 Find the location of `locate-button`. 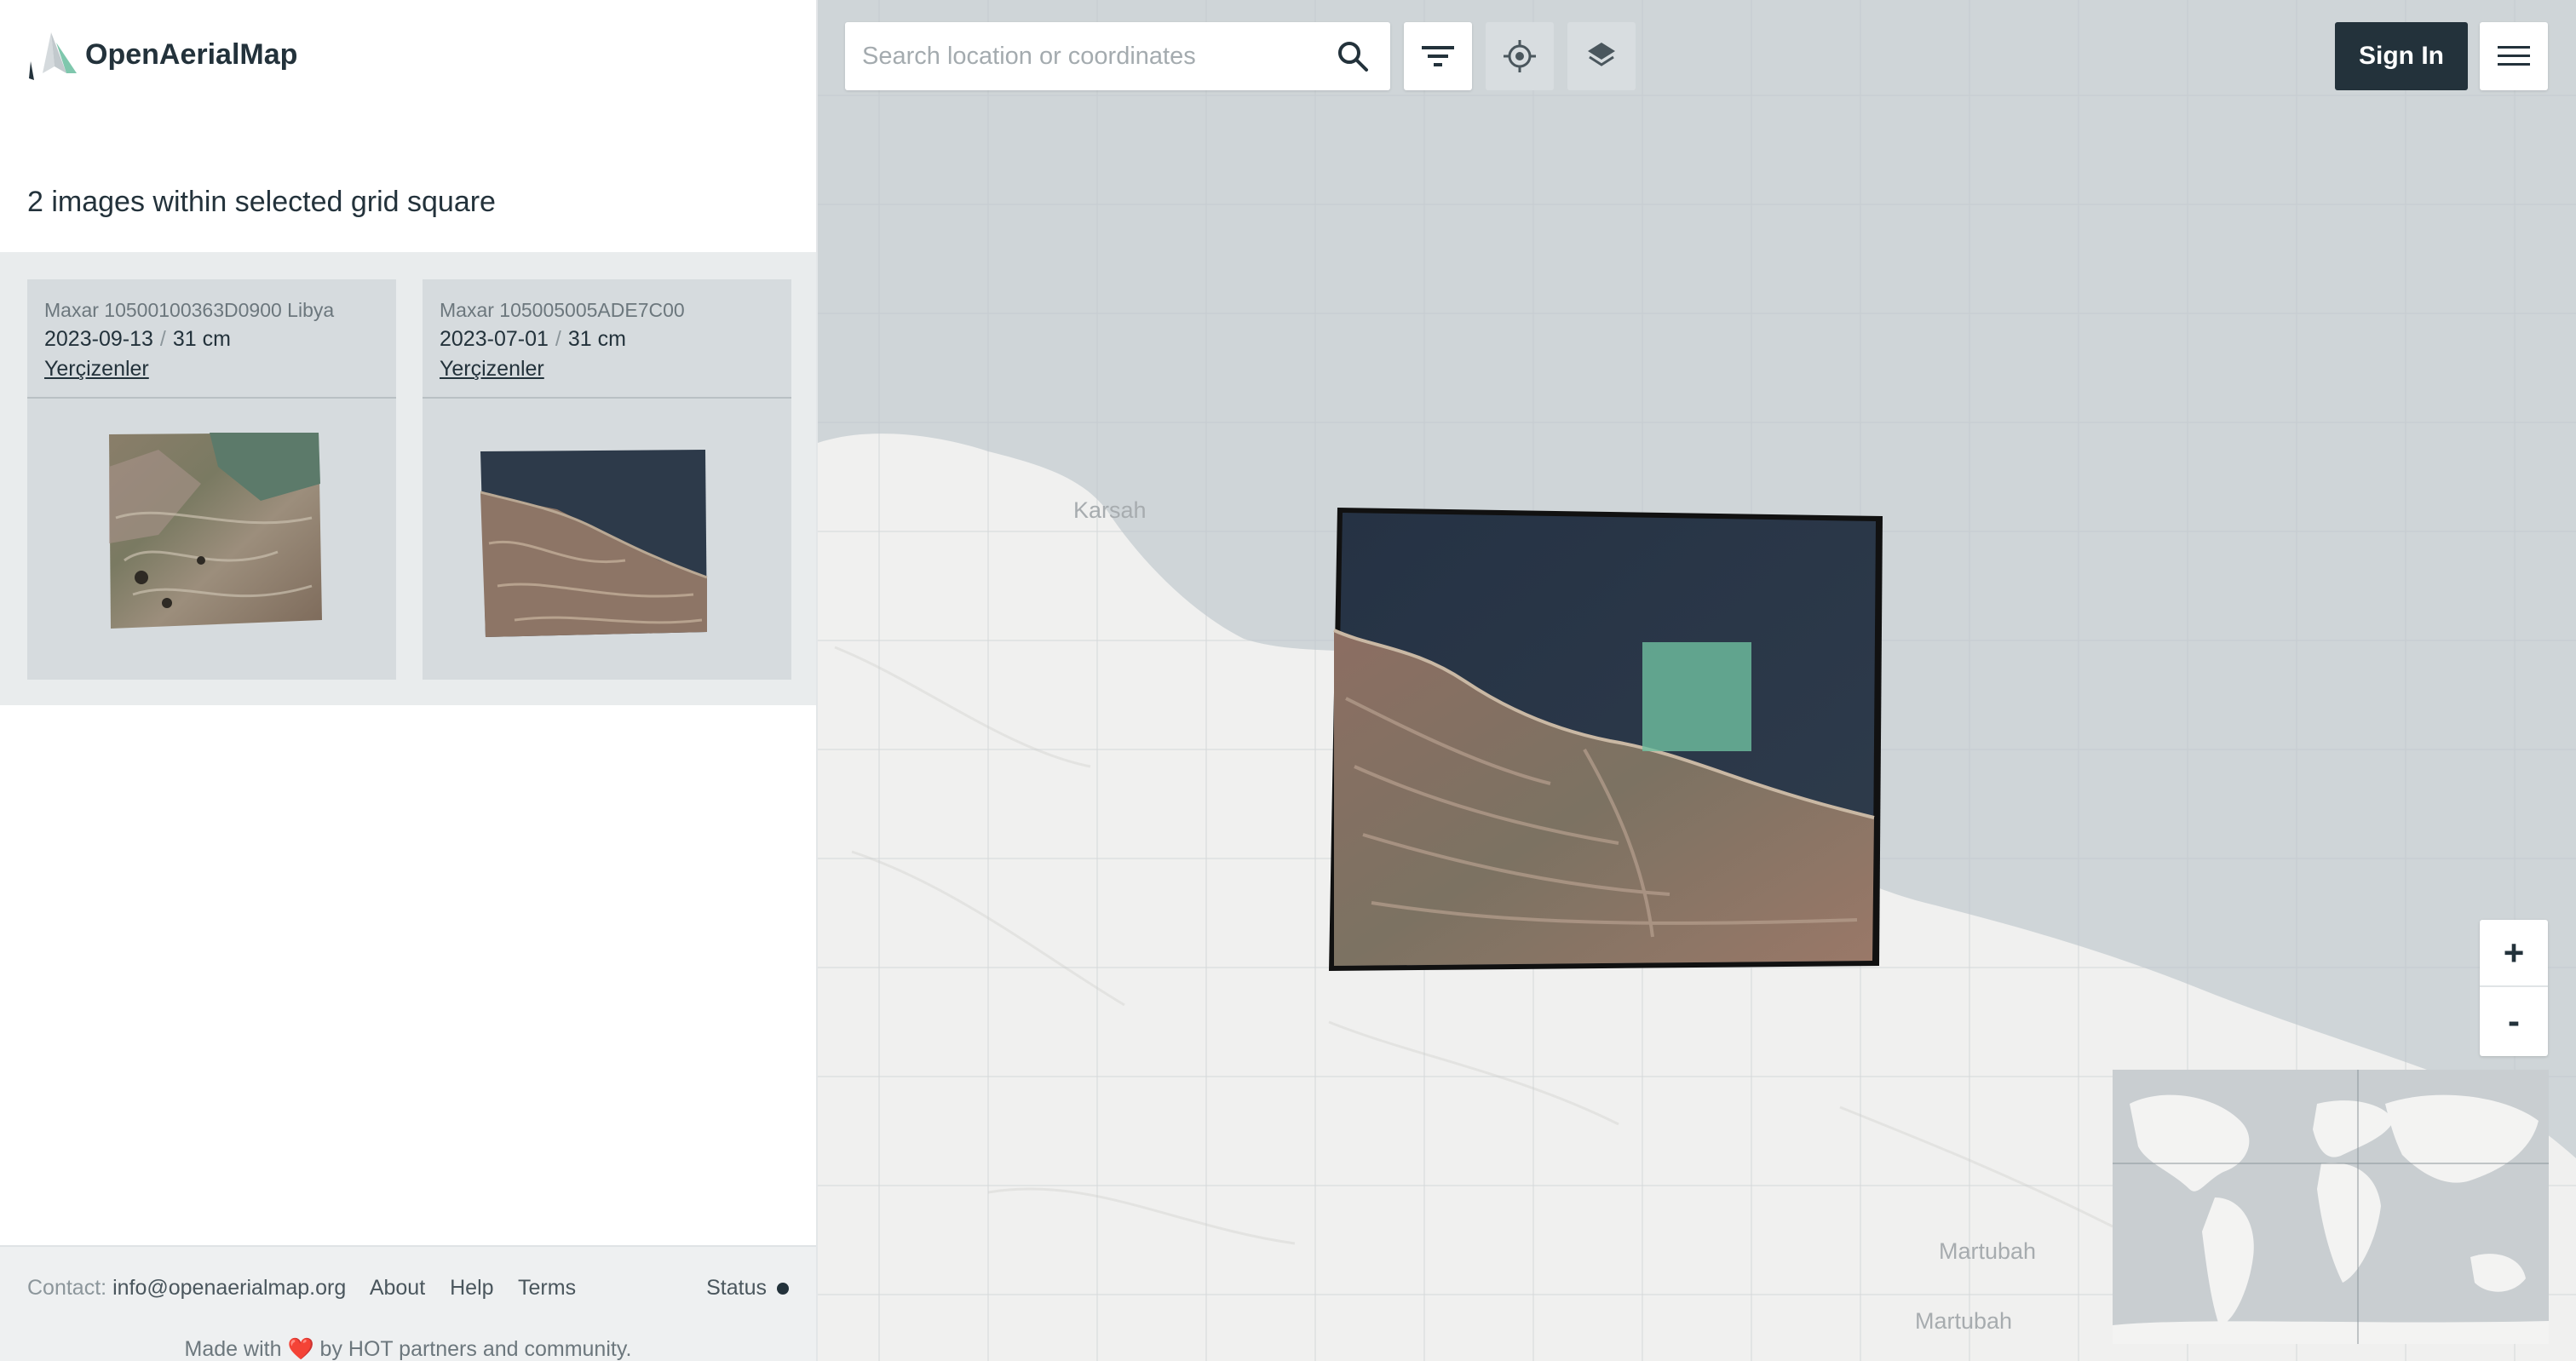

locate-button is located at coordinates (1520, 56).